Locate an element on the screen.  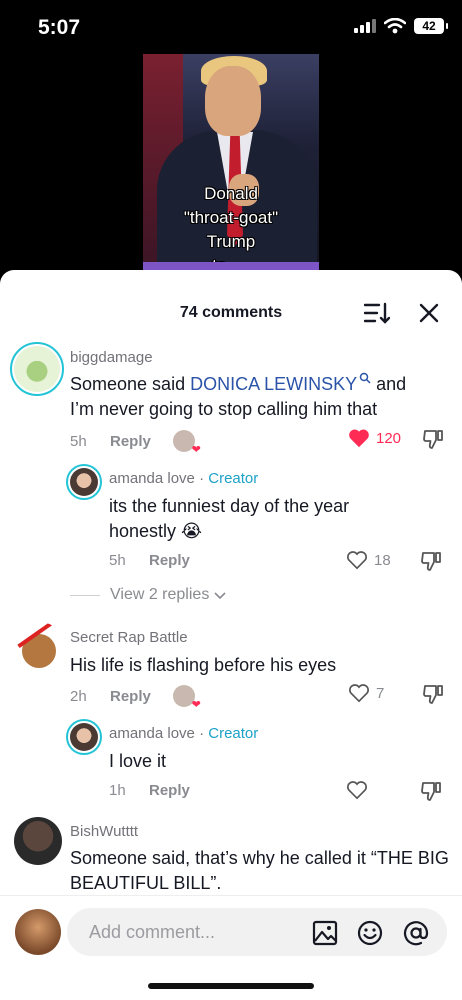
comment-meta: 2h Reply is located at coordinates (135, 698).